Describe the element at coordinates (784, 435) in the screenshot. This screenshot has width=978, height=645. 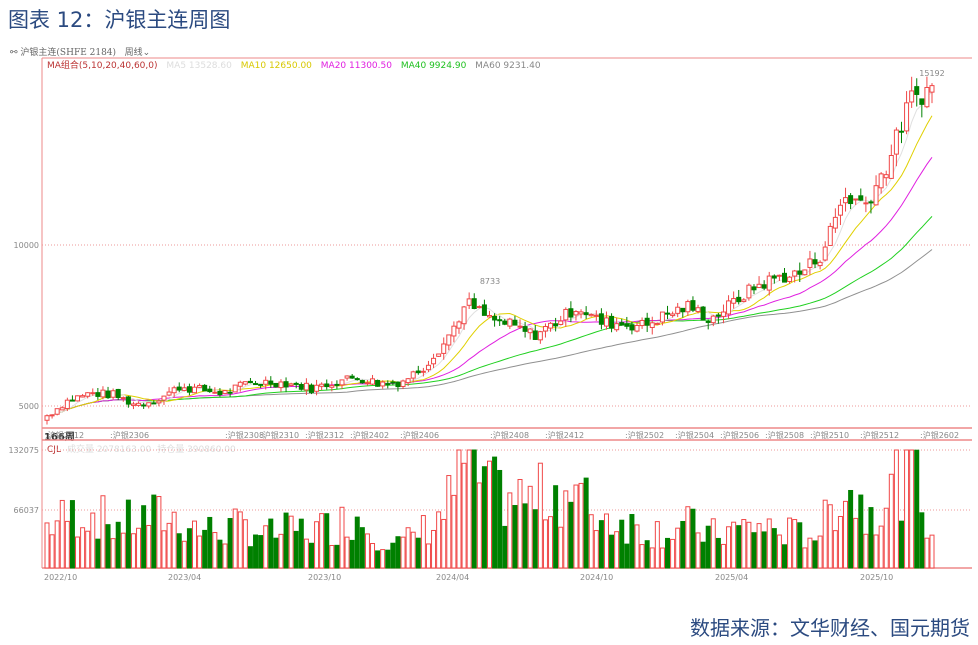
I see `contract-label: :沪银2508` at that location.